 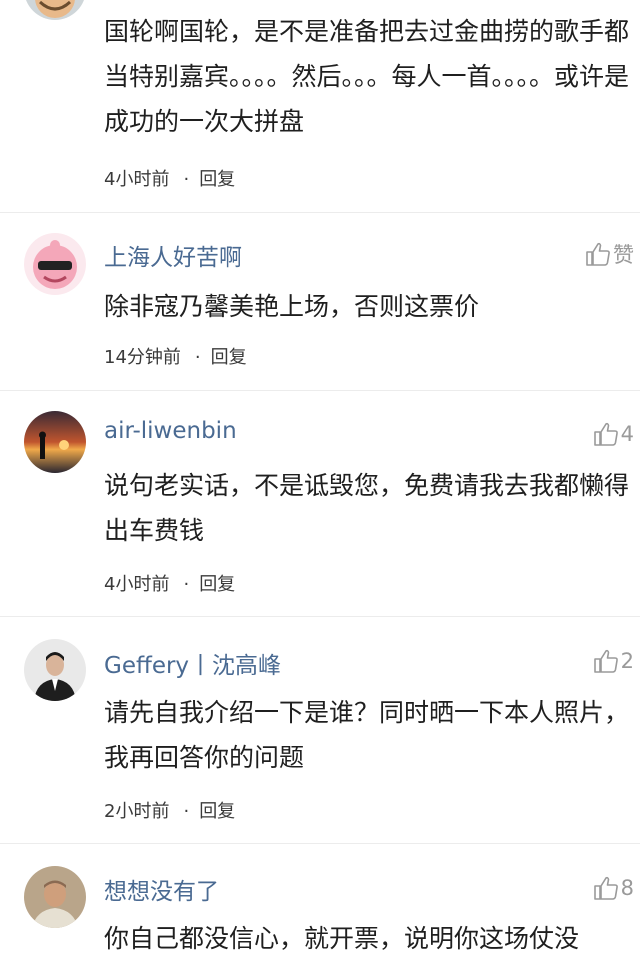 What do you see at coordinates (342, 938) in the screenshot?
I see `comment-text: 你自己都没信心，就开票，说明你这场仗没` at bounding box center [342, 938].